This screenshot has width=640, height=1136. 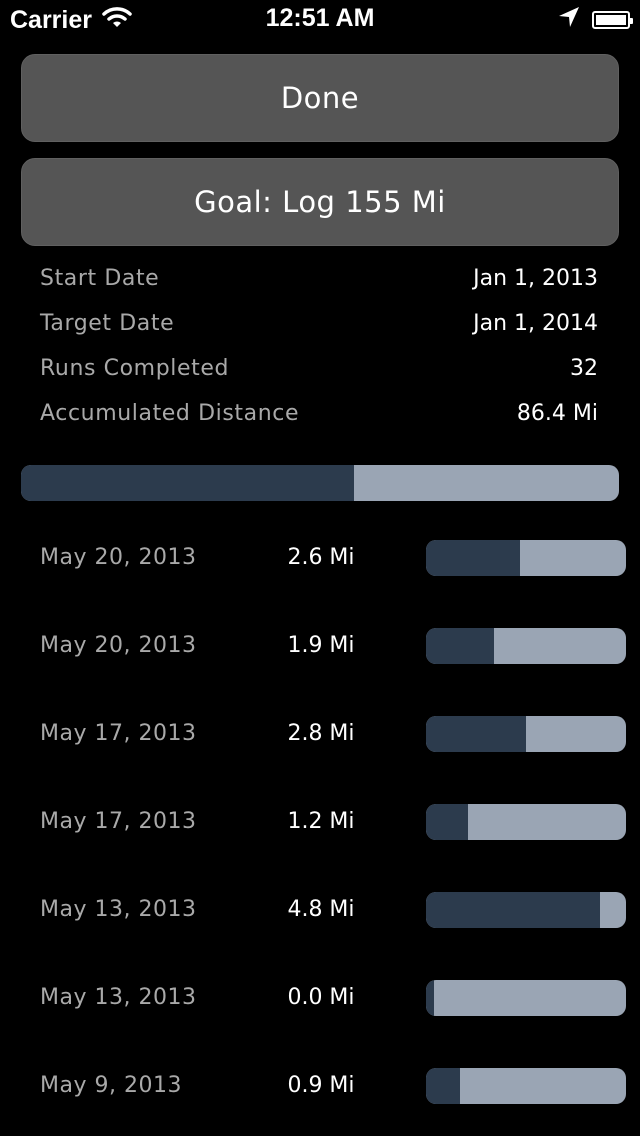 I want to click on stat-value: Jan 1, 2014, so click(x=535, y=323).